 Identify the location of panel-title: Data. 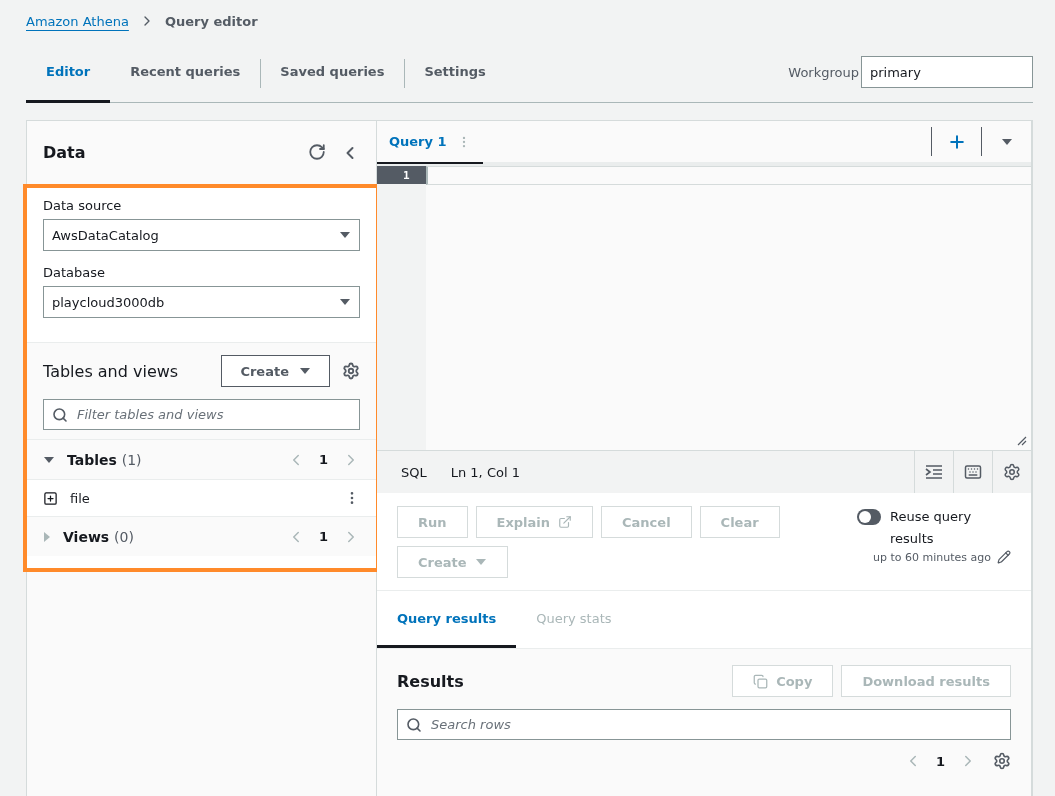
(64, 152).